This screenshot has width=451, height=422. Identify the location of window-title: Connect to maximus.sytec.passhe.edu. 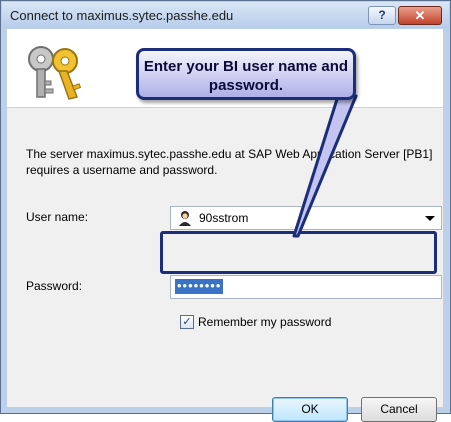
(122, 15).